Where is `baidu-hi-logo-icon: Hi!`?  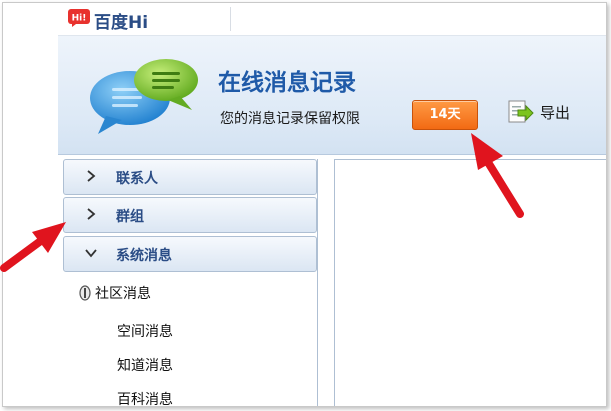 baidu-hi-logo-icon: Hi! is located at coordinates (79, 18).